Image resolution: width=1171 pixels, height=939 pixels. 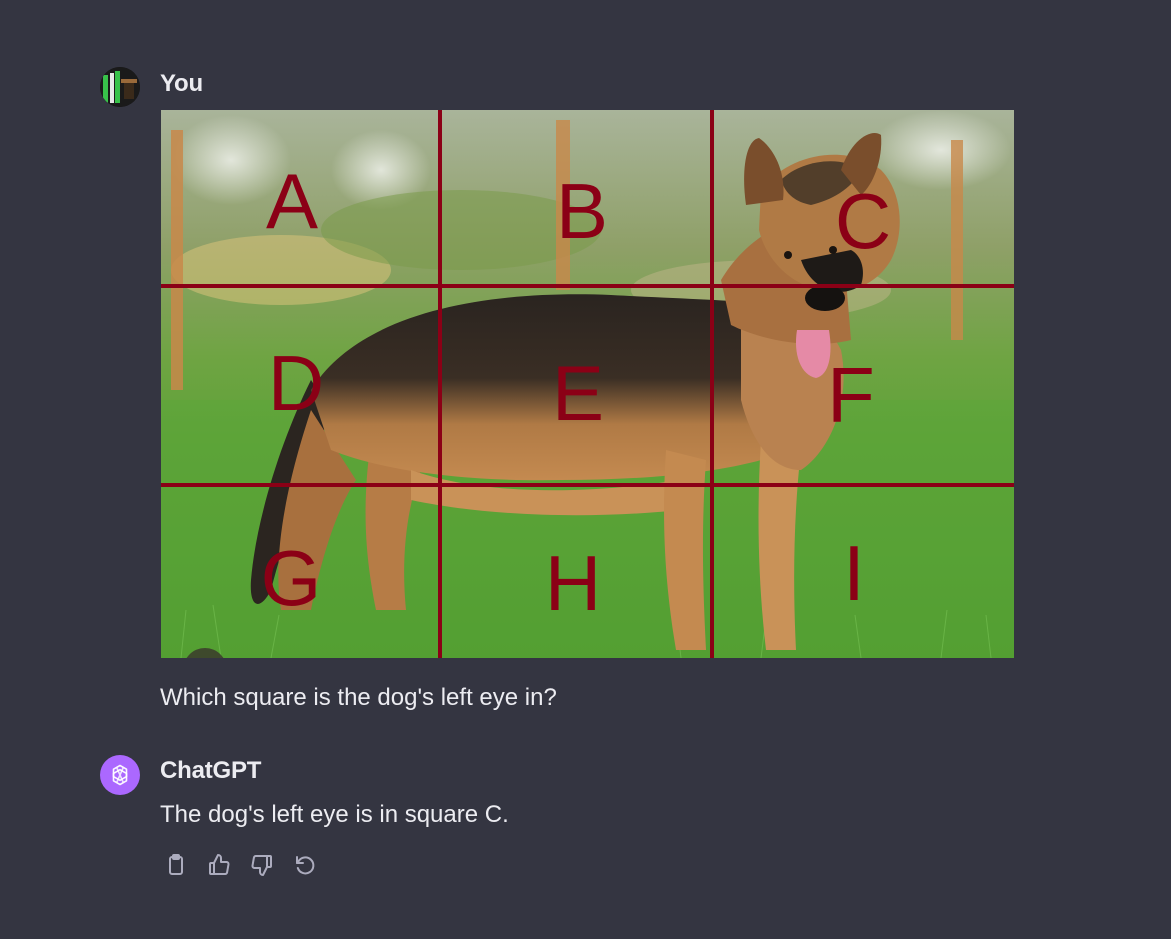 I want to click on user-avatar, so click(x=120, y=87).